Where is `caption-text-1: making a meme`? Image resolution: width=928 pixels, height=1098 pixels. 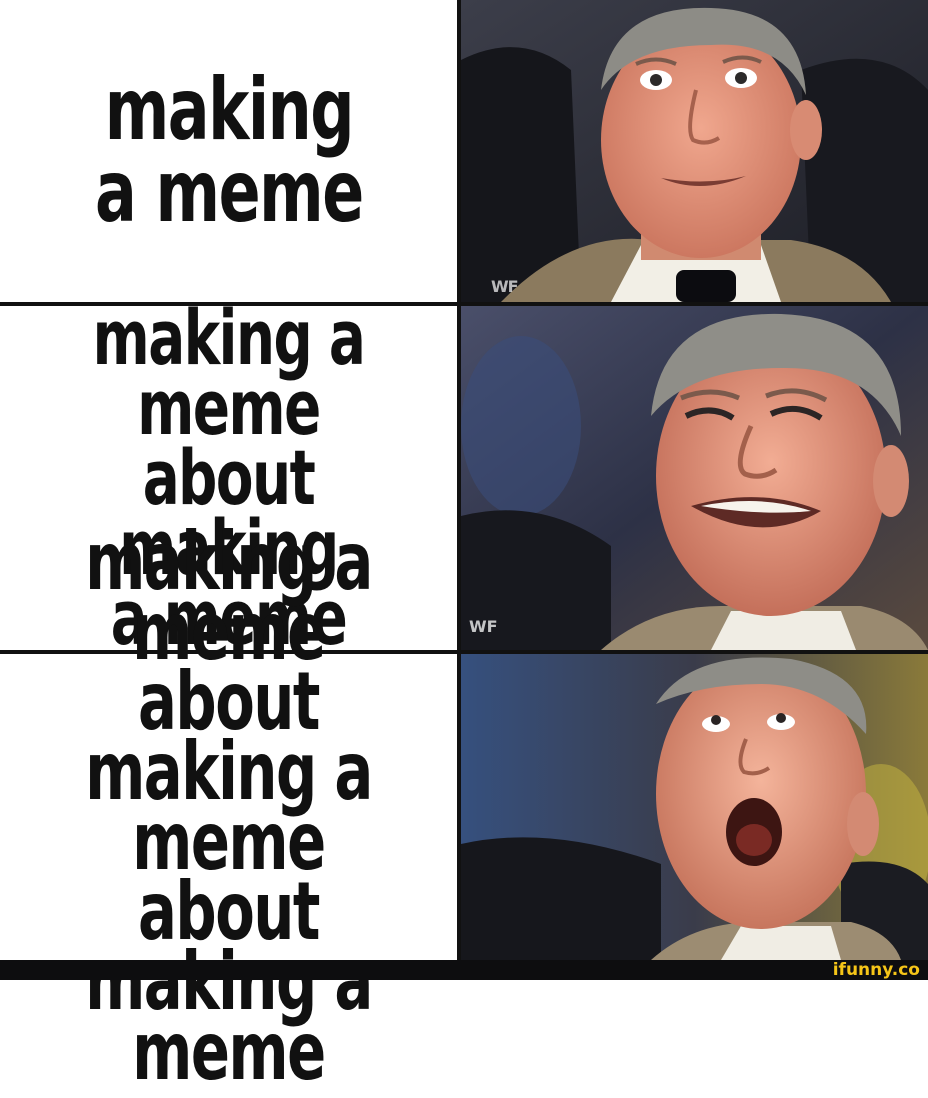
caption-text-1: making a meme is located at coordinates (229, 151).